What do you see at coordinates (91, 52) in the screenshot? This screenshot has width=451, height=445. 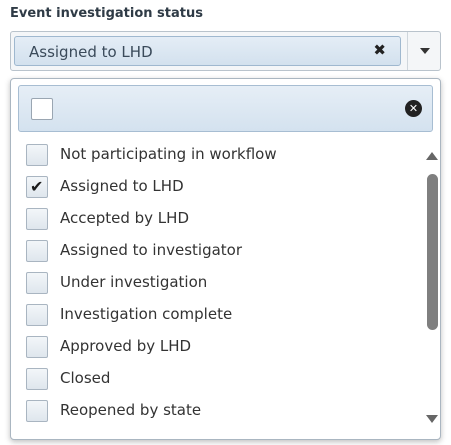 I see `selected-chip-label: Assigned to LHD` at bounding box center [91, 52].